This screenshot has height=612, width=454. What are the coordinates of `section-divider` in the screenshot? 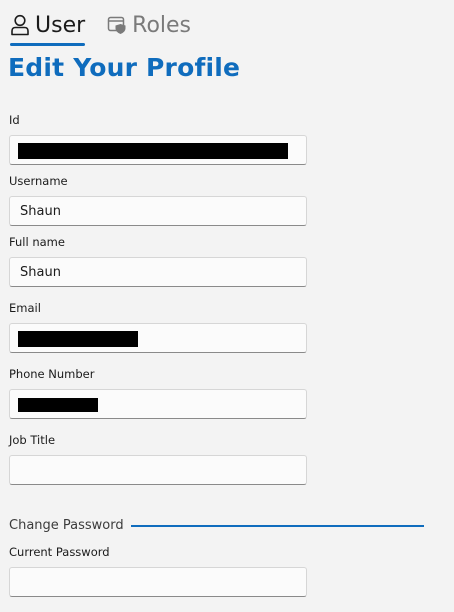 It's located at (277, 525).